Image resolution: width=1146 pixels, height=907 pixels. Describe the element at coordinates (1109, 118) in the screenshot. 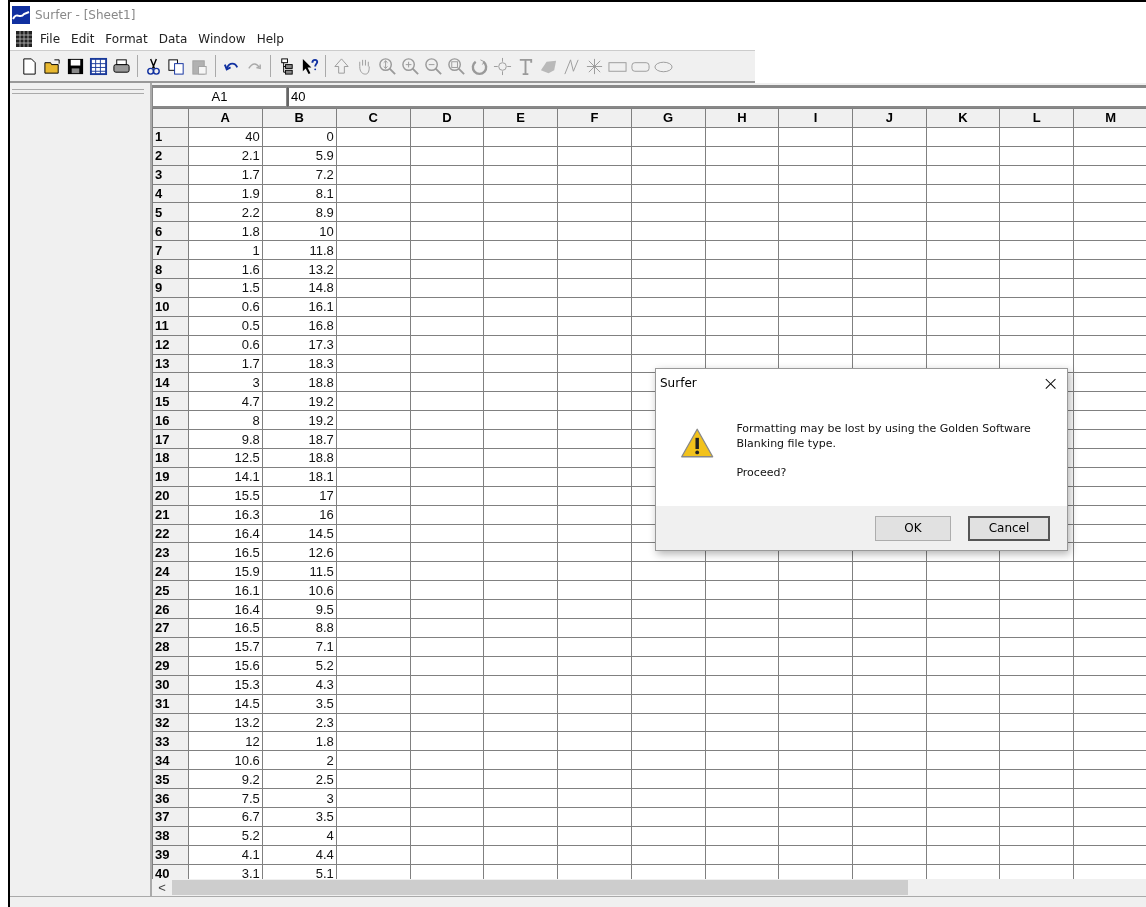

I see `column-header: M` at that location.